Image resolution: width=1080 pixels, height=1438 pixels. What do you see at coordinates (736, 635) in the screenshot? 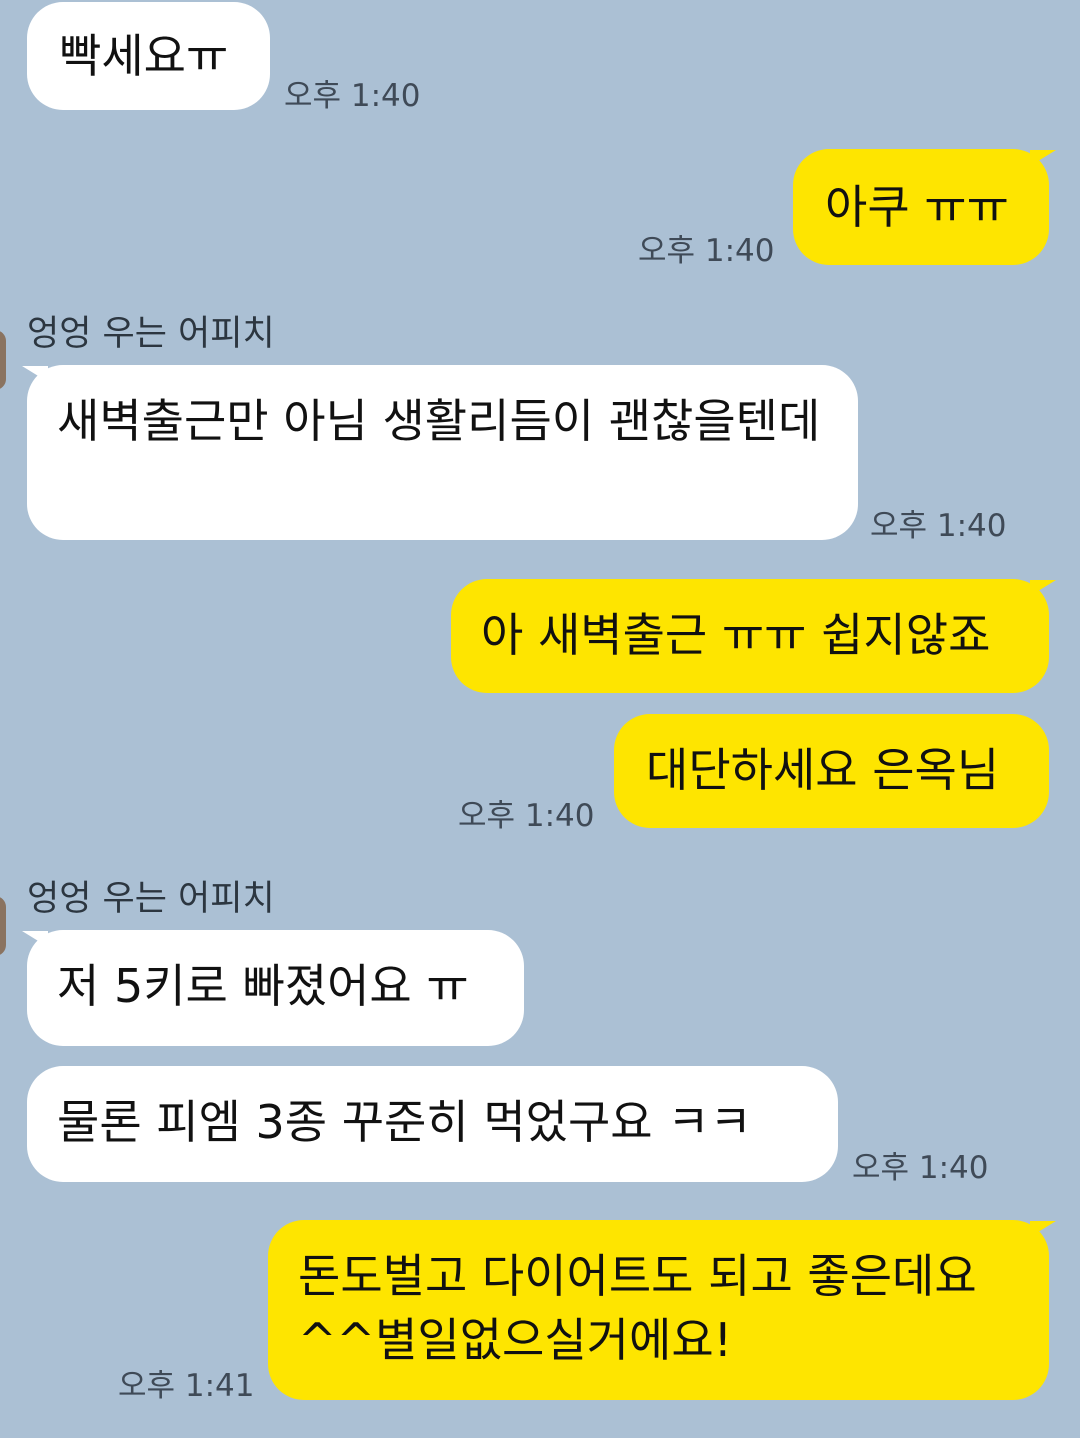
I see `message-text: 아 새벽출근 ㅠㅠ 쉽지않죠` at bounding box center [736, 635].